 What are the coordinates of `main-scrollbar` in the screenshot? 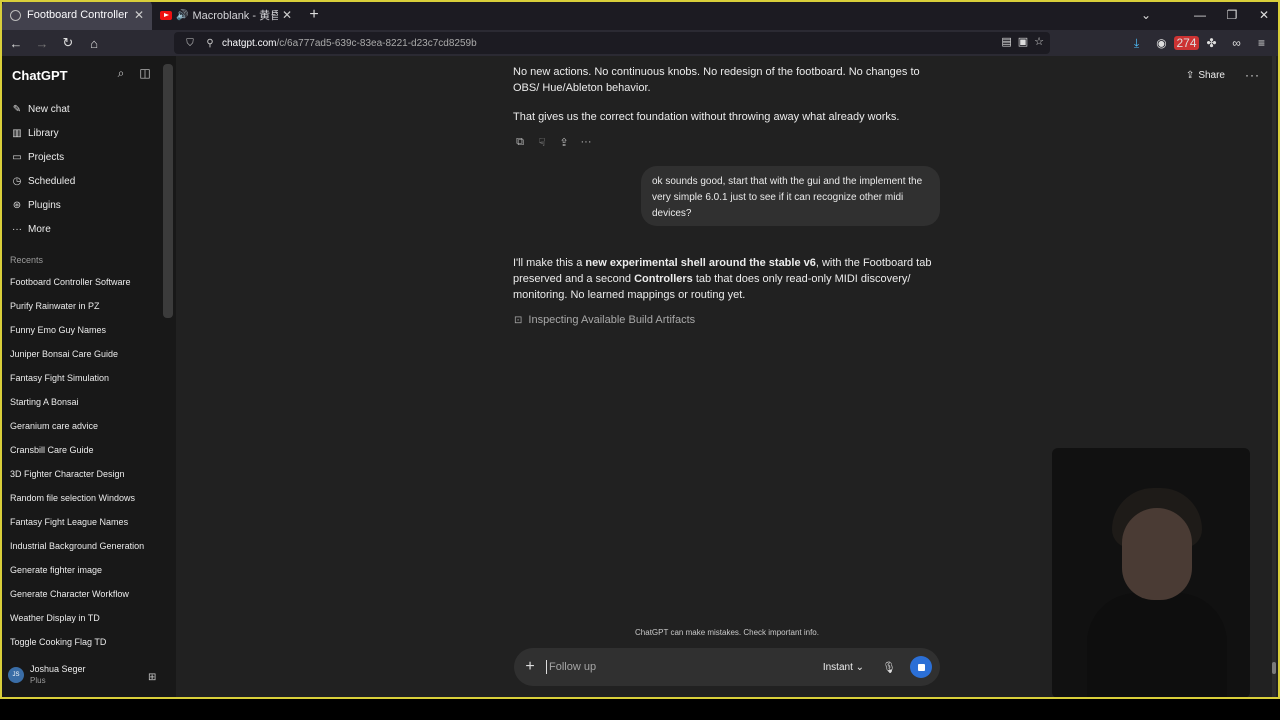 It's located at (1274, 377).